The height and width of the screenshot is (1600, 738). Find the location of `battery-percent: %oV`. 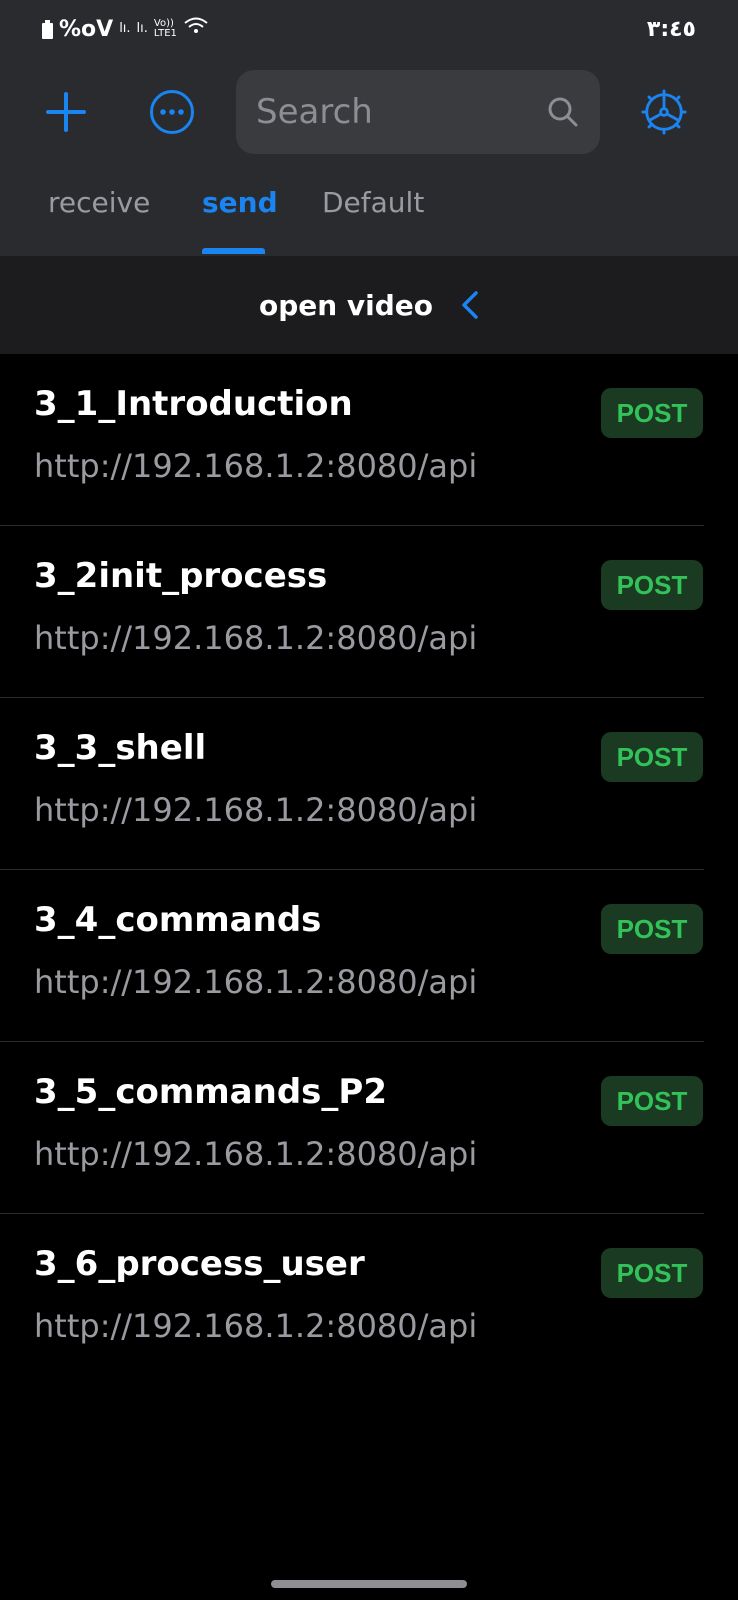

battery-percent: %oV is located at coordinates (86, 29).